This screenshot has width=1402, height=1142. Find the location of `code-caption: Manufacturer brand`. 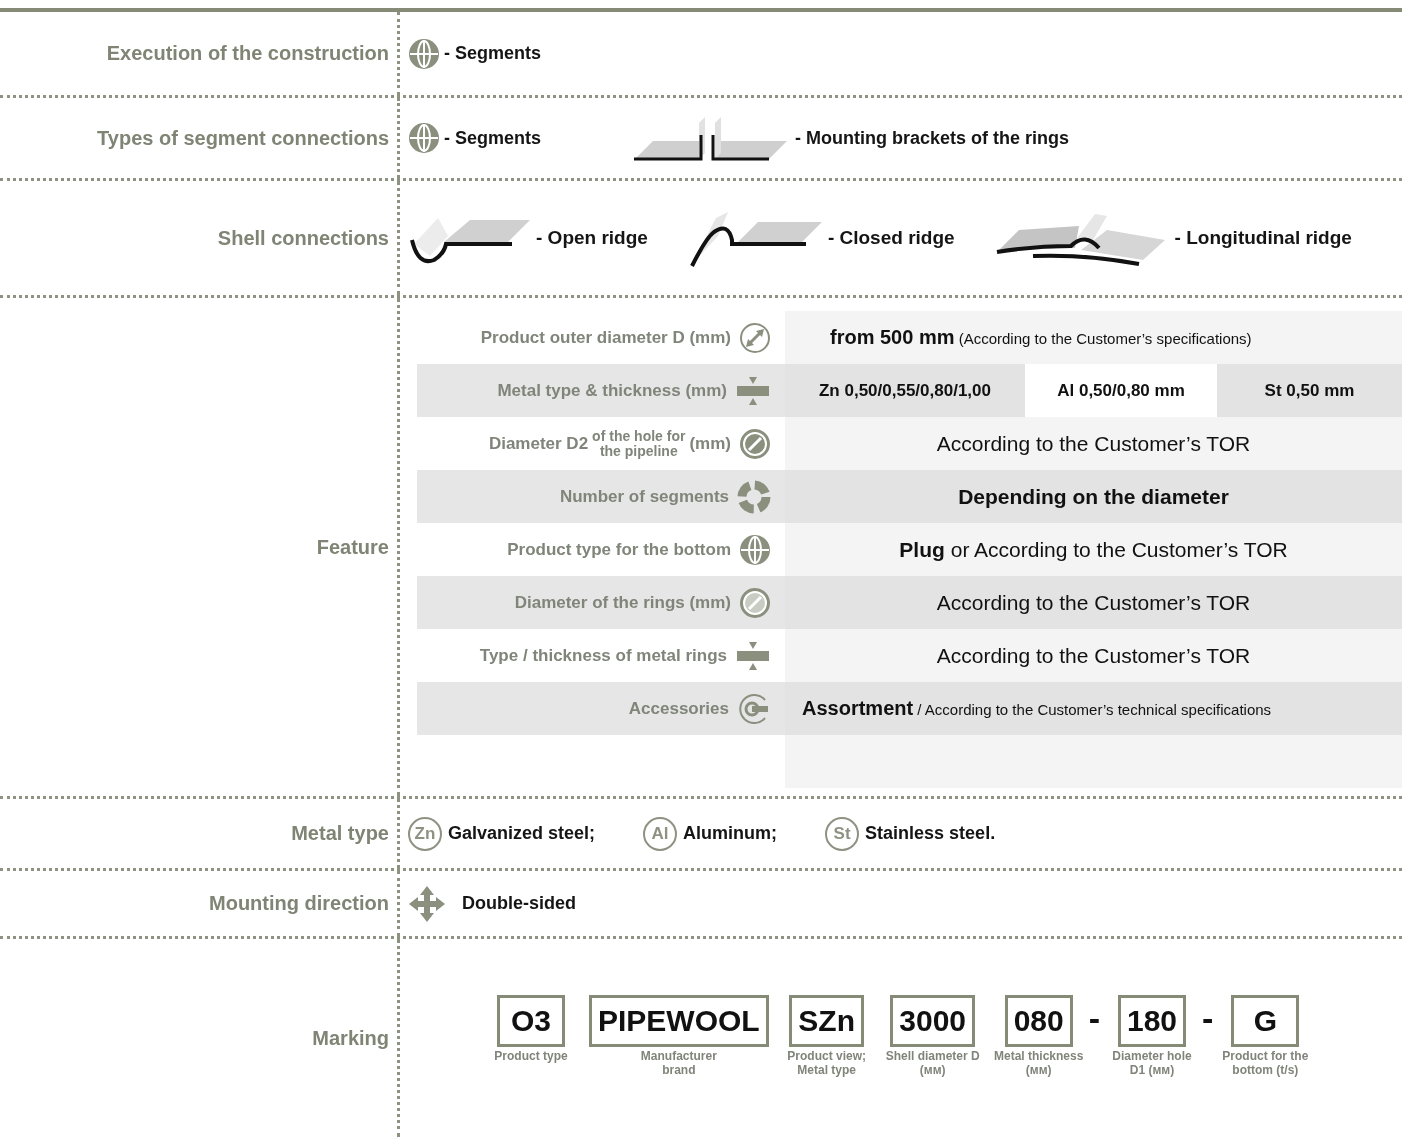

code-caption: Manufacturer brand is located at coordinates (678, 1063).